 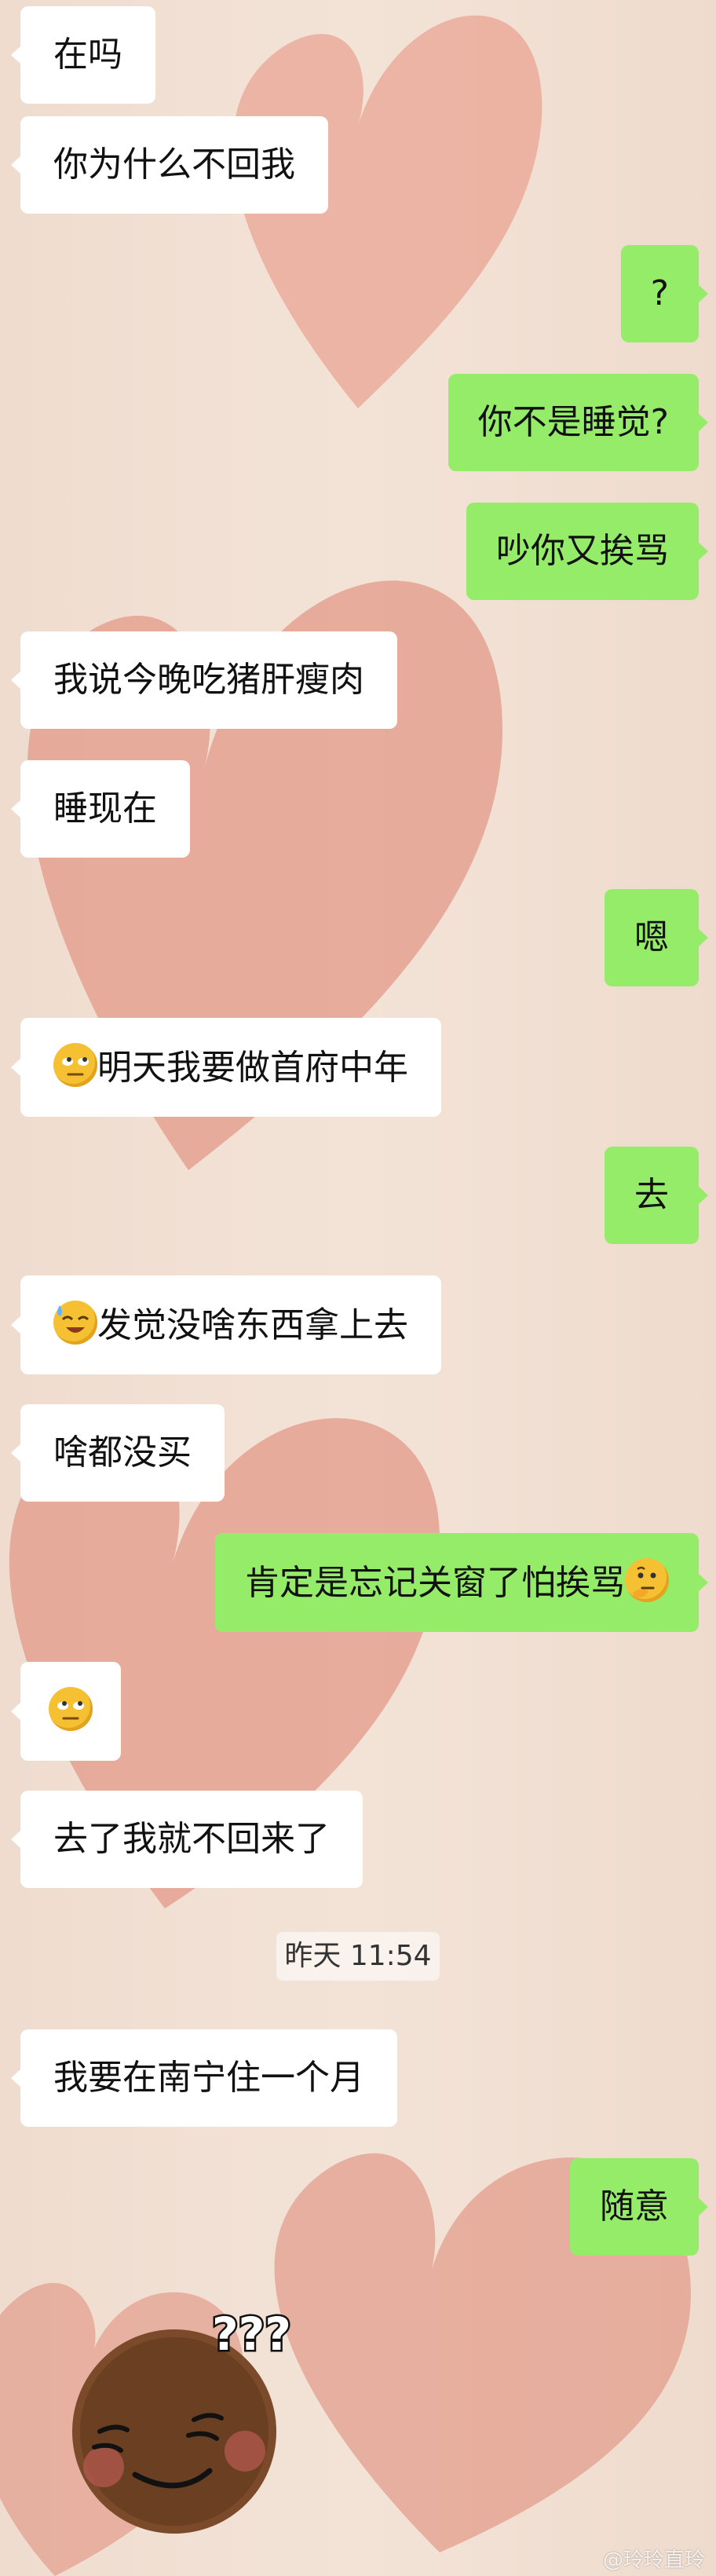 What do you see at coordinates (191, 1839) in the screenshot?
I see `message-text: 去了我就不回来了` at bounding box center [191, 1839].